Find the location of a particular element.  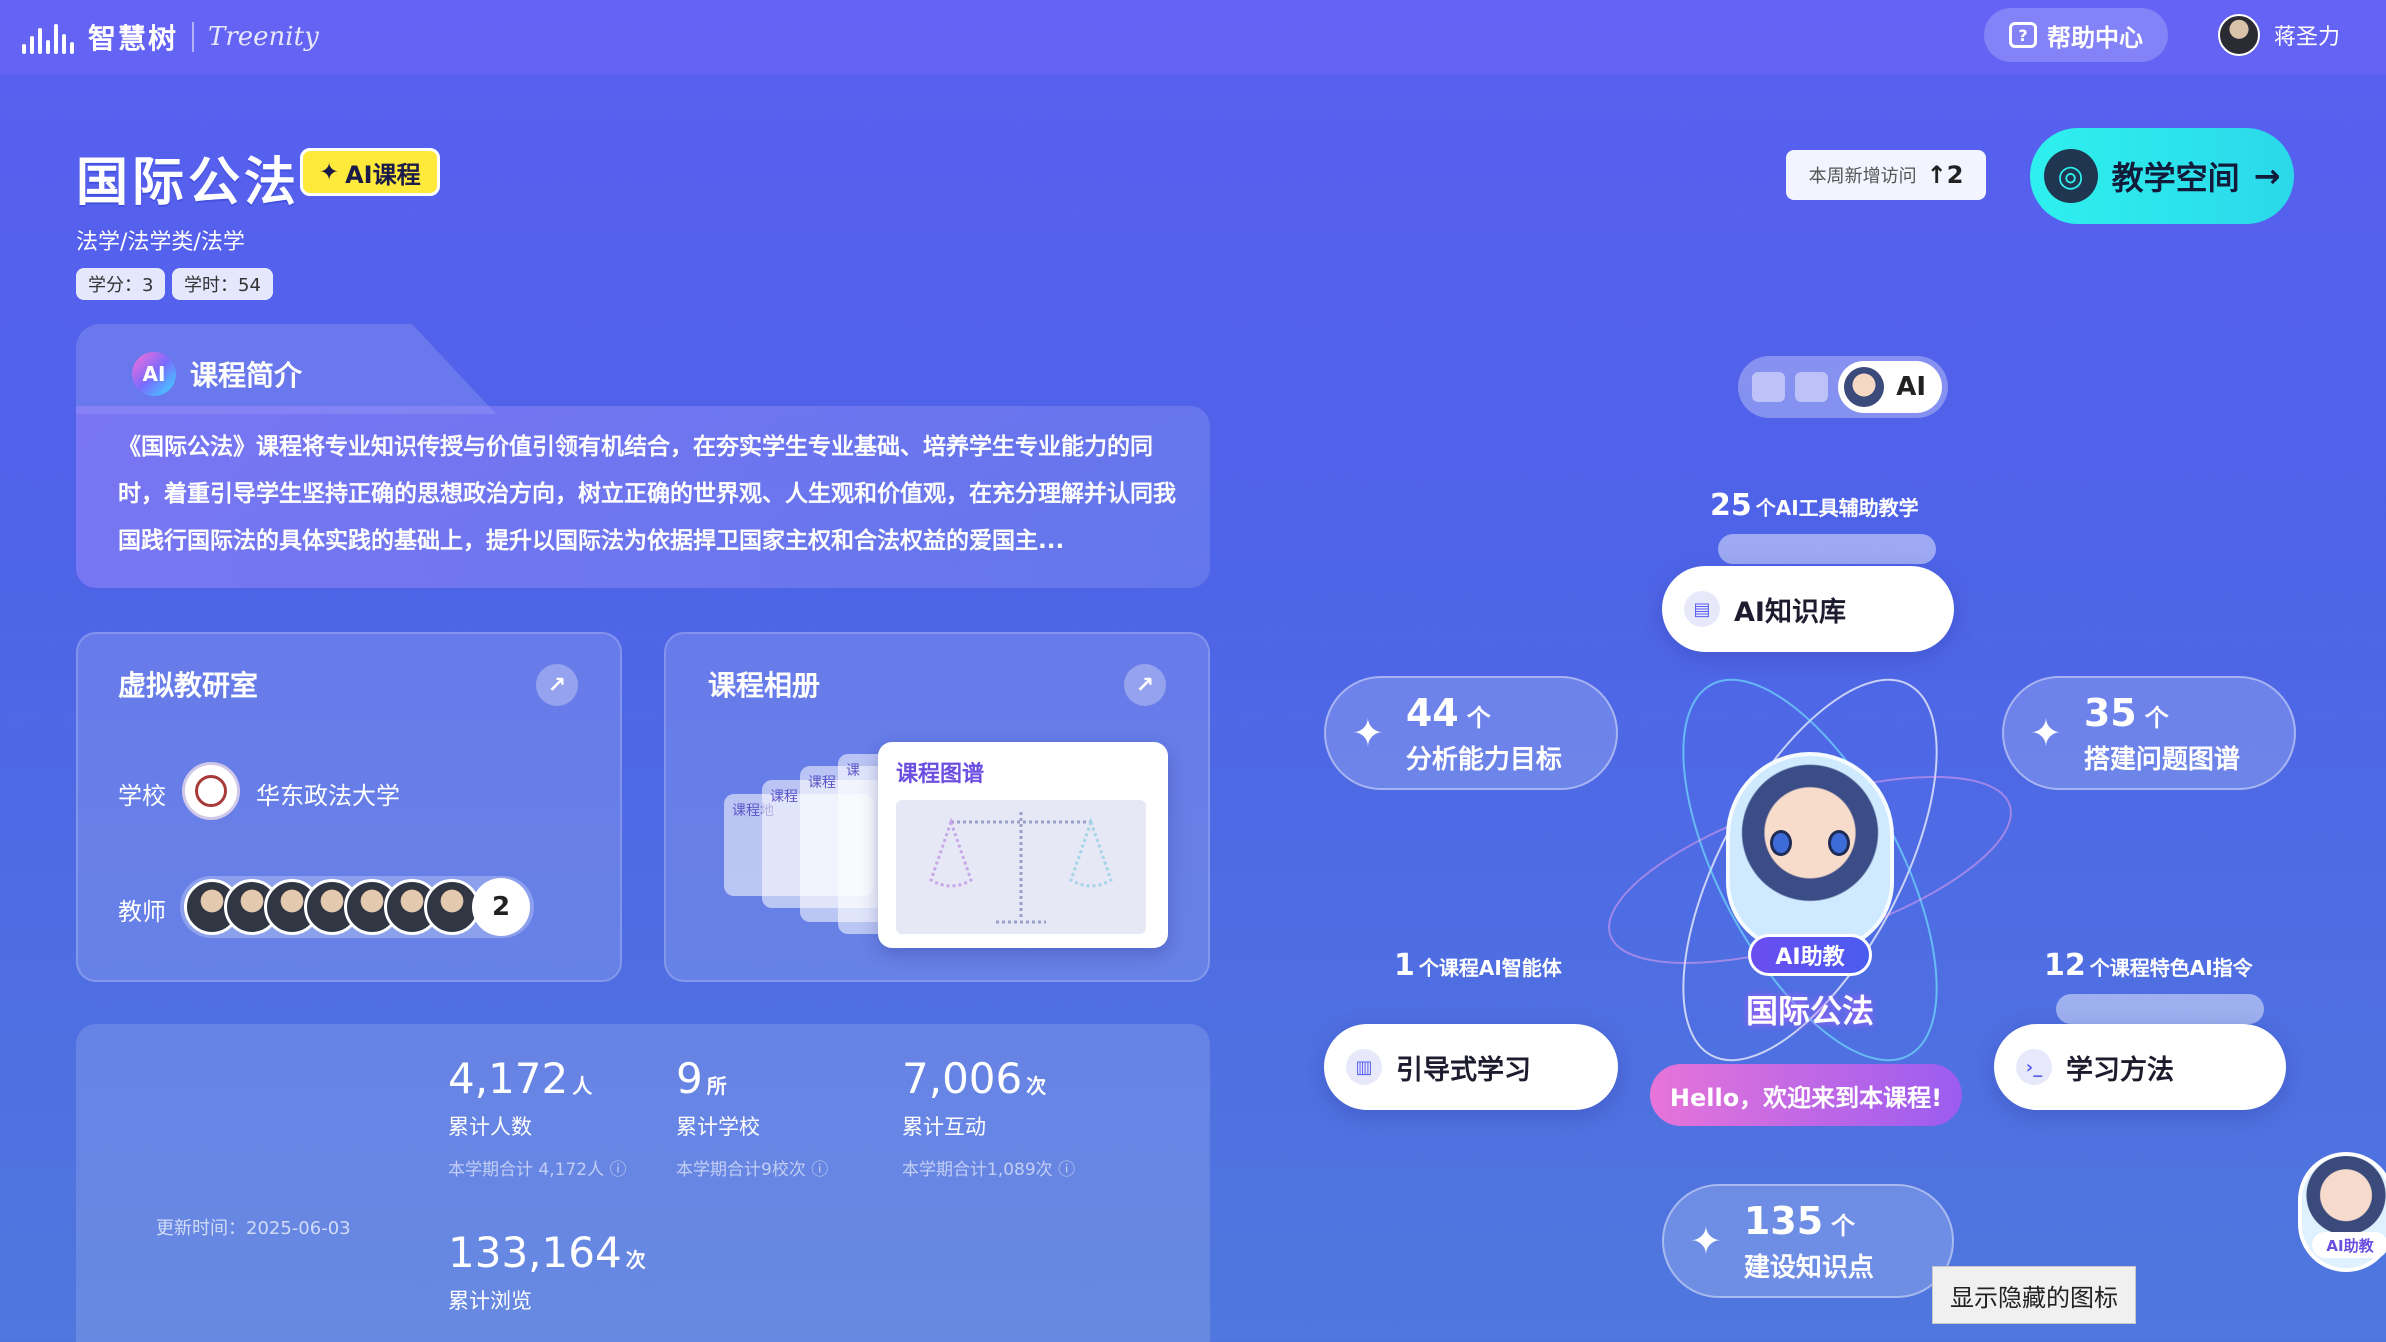

ai-course-badge: ✦ AI课程 is located at coordinates (370, 172).